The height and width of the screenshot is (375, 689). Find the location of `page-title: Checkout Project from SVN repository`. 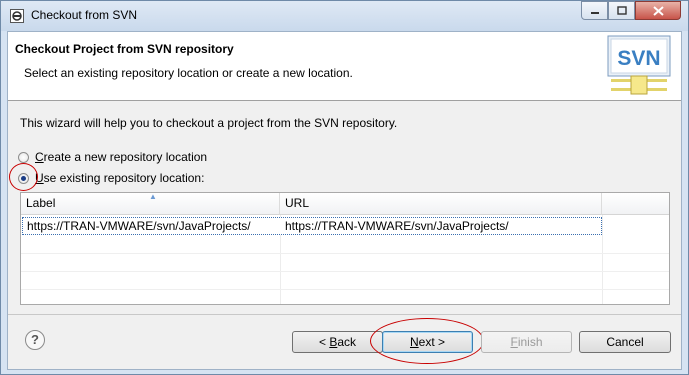

page-title: Checkout Project from SVN repository is located at coordinates (124, 49).